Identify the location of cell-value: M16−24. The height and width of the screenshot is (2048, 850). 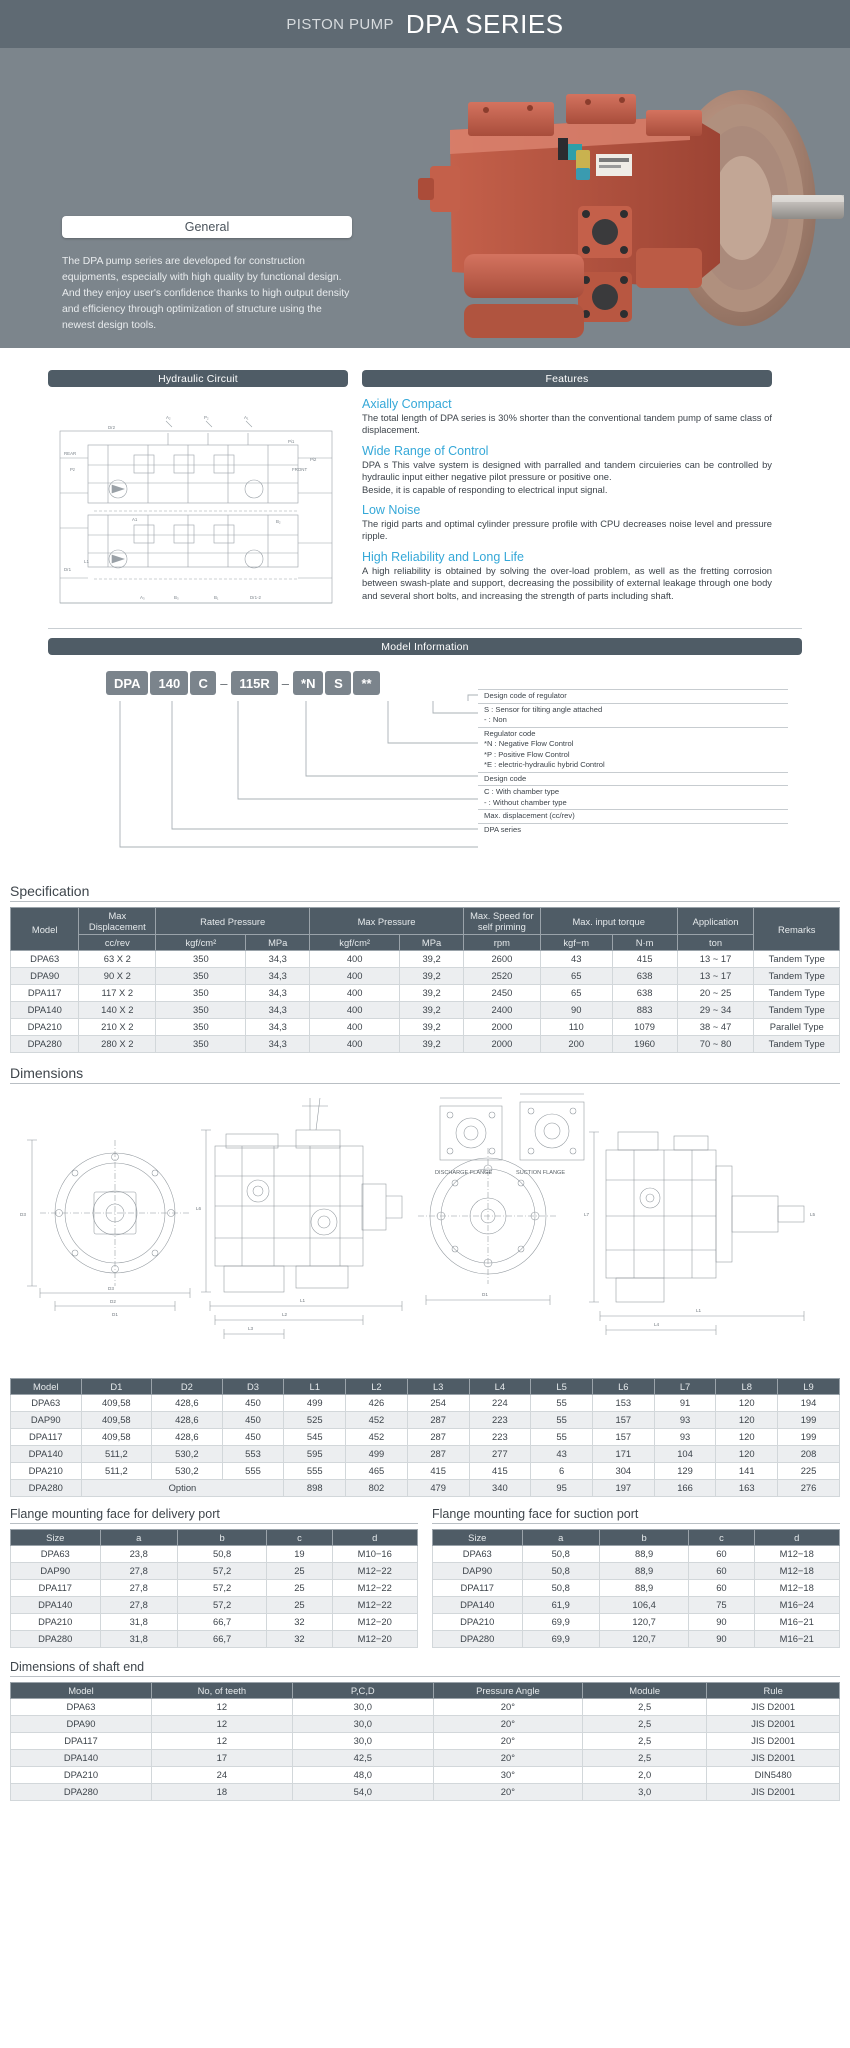
(796, 1605).